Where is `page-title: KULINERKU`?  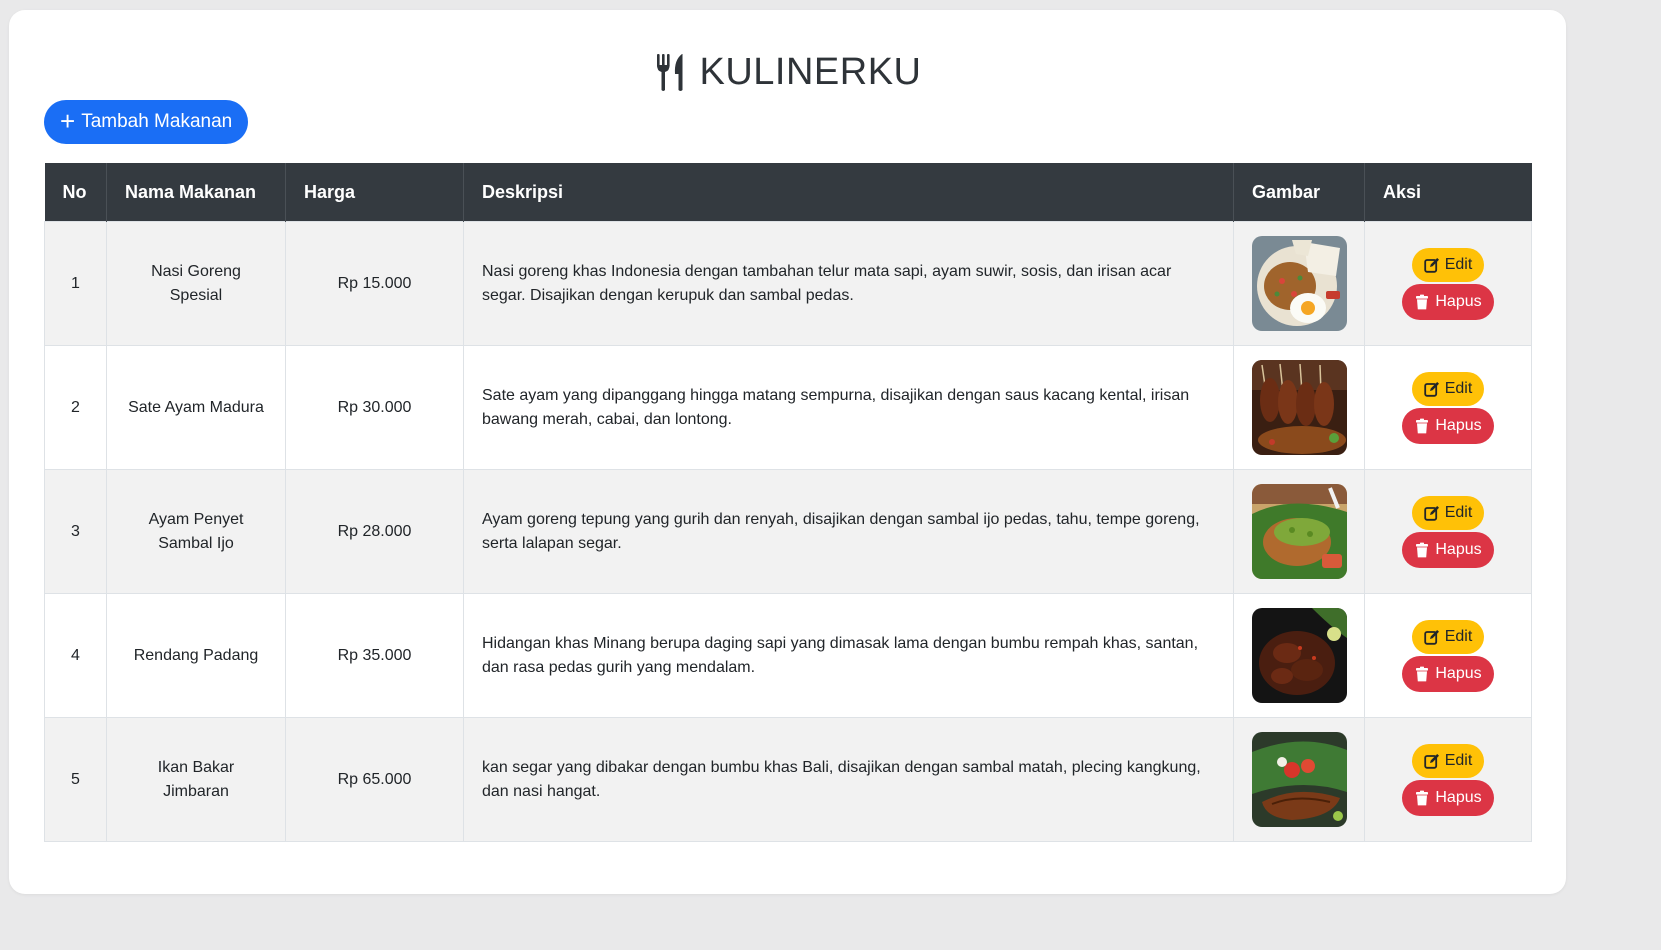
page-title: KULINERKU is located at coordinates (787, 72).